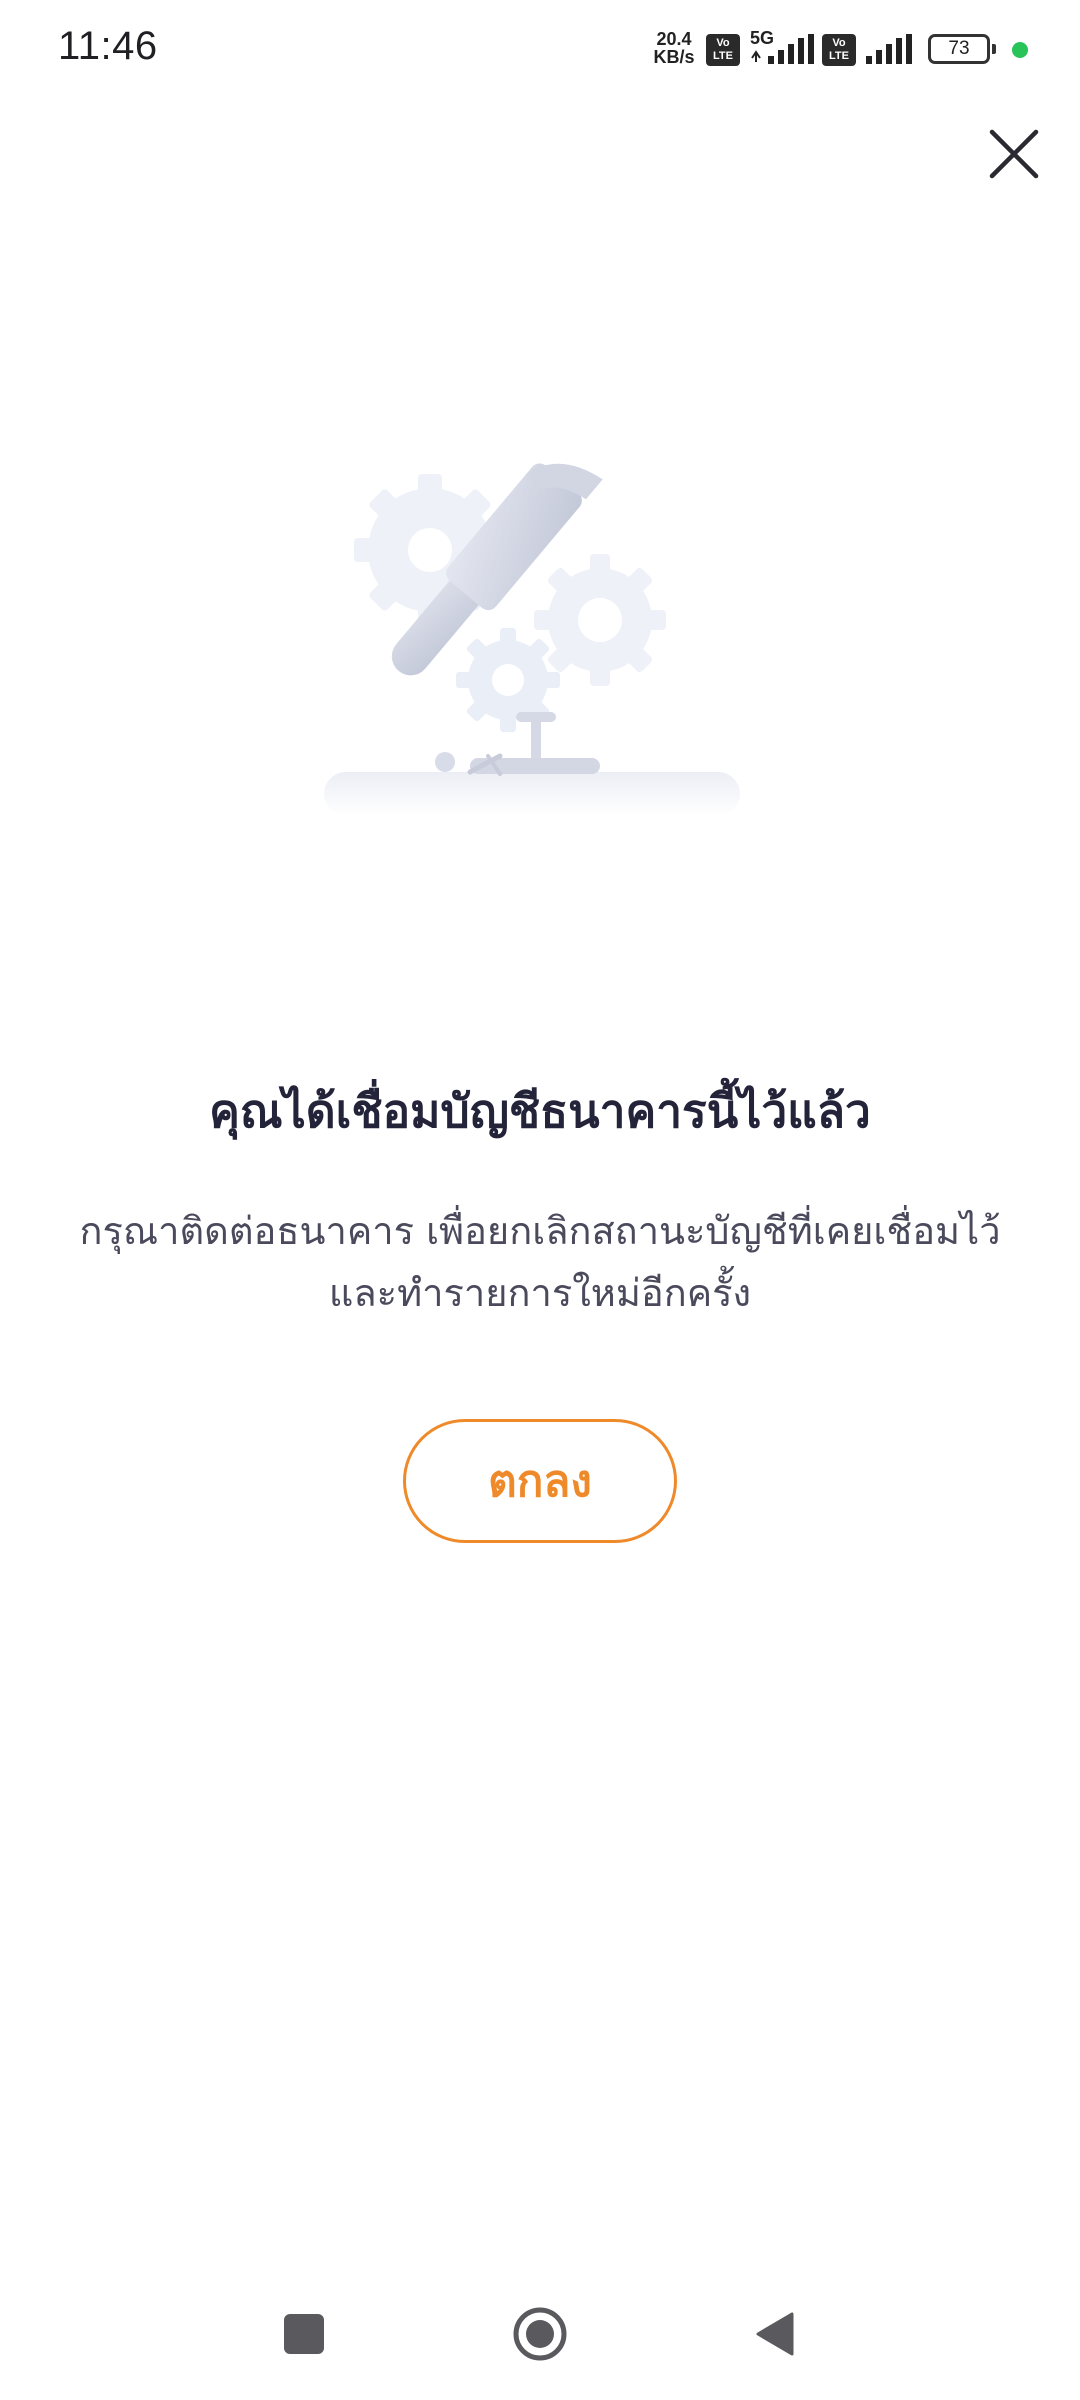 The width and height of the screenshot is (1080, 2400). Describe the element at coordinates (540, 1111) in the screenshot. I see `dialog-title: คุณได้เชื่อมบัญชีธนาคารนี้ไว้แล้ว` at that location.